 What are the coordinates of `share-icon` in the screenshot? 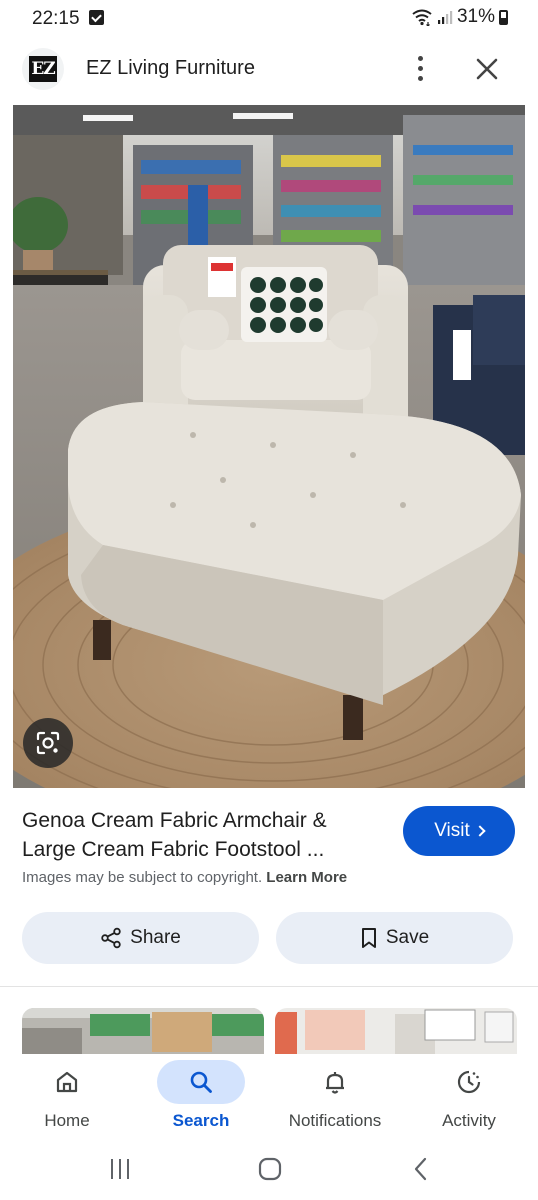 It's located at (111, 938).